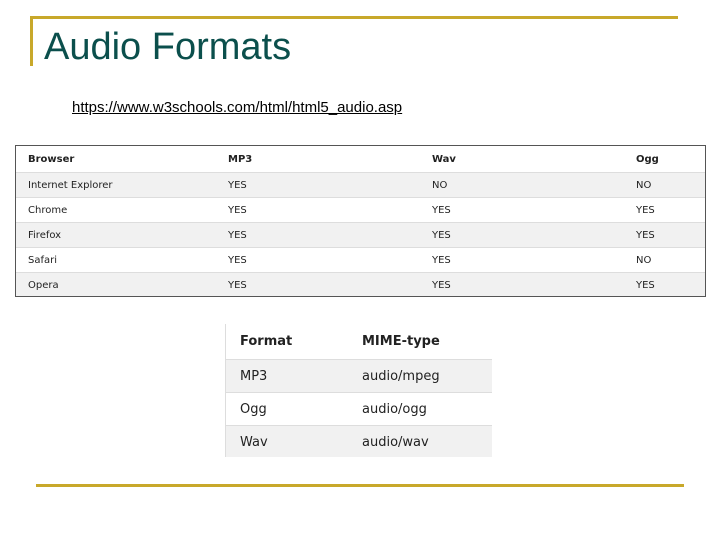 Image resolution: width=720 pixels, height=540 pixels. Describe the element at coordinates (116, 284) in the screenshot. I see `cell-browser: Opera` at that location.